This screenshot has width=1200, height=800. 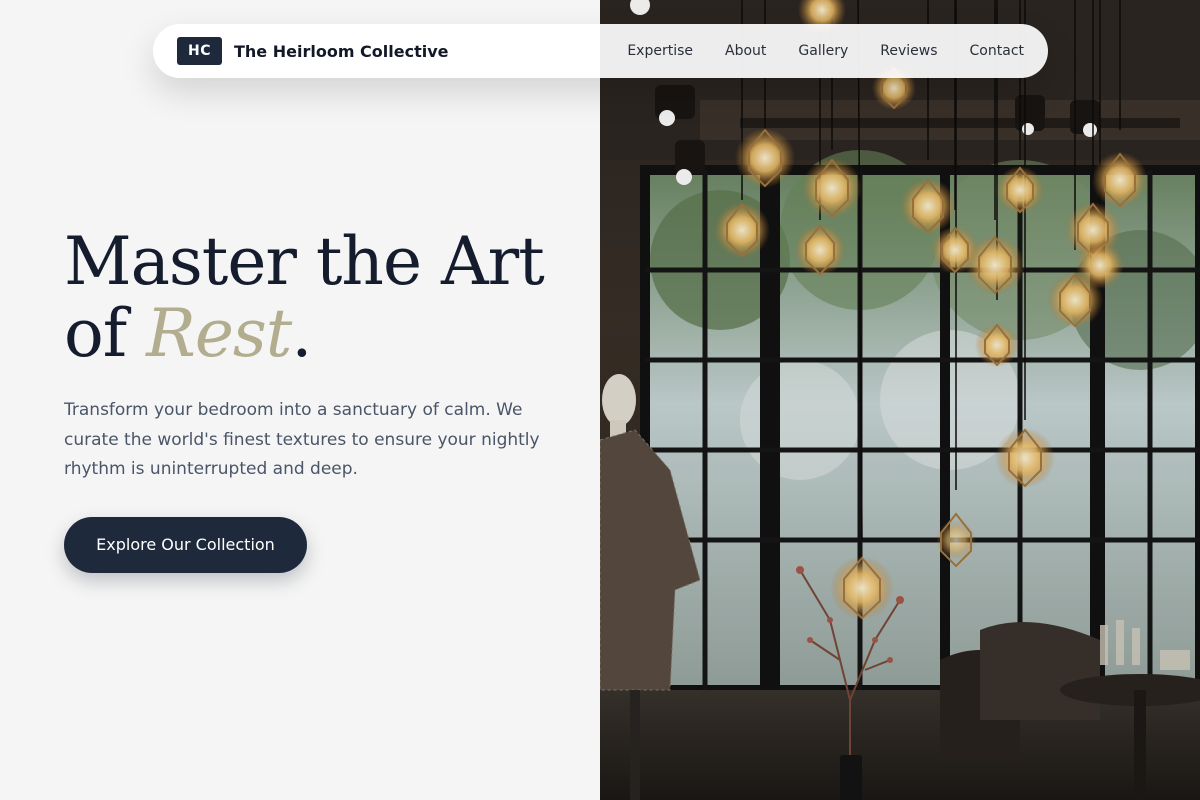 What do you see at coordinates (301, 333) in the screenshot?
I see `hero-title-period: .` at bounding box center [301, 333].